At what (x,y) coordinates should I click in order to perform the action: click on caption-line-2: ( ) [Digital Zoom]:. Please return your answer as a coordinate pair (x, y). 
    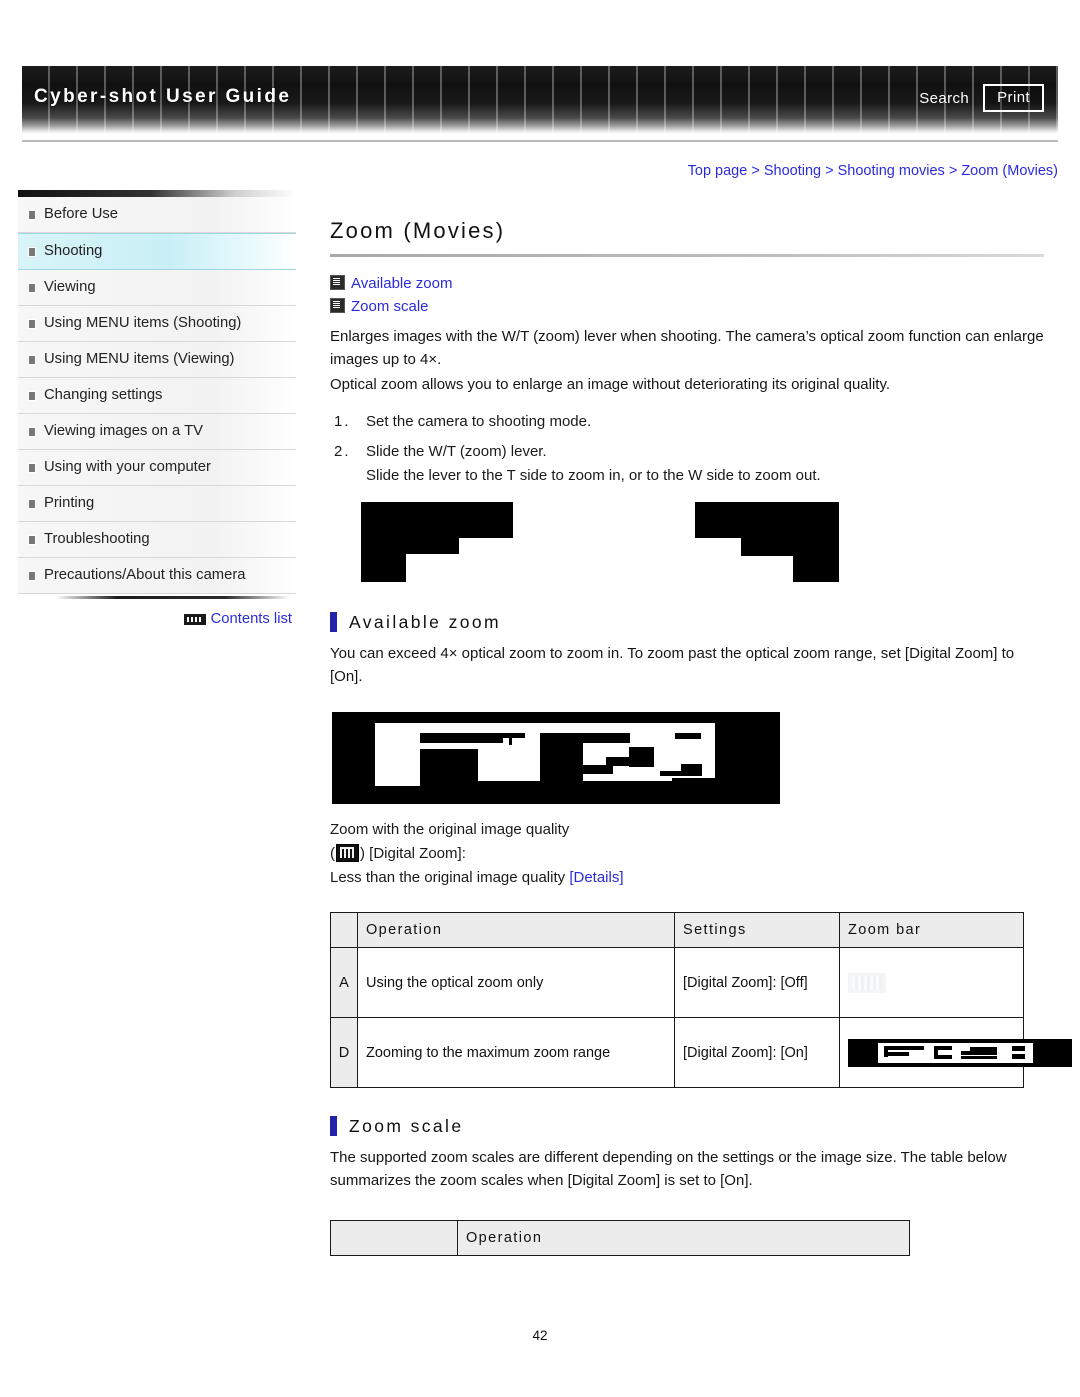
    Looking at the image, I should click on (687, 854).